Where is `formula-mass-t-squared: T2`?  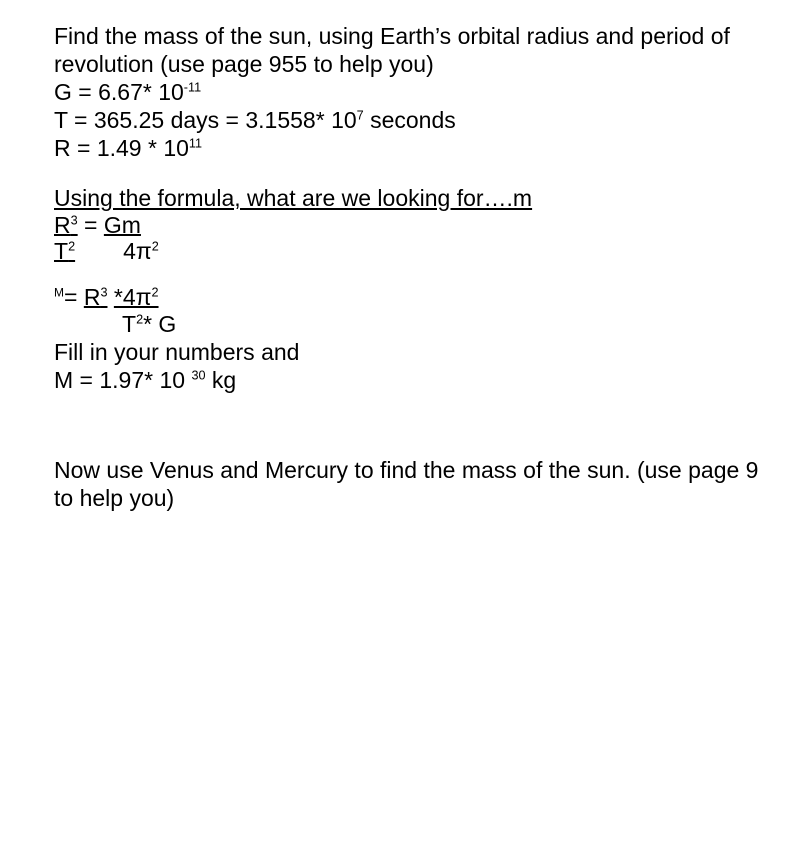
formula-mass-t-squared: T2 is located at coordinates (133, 324).